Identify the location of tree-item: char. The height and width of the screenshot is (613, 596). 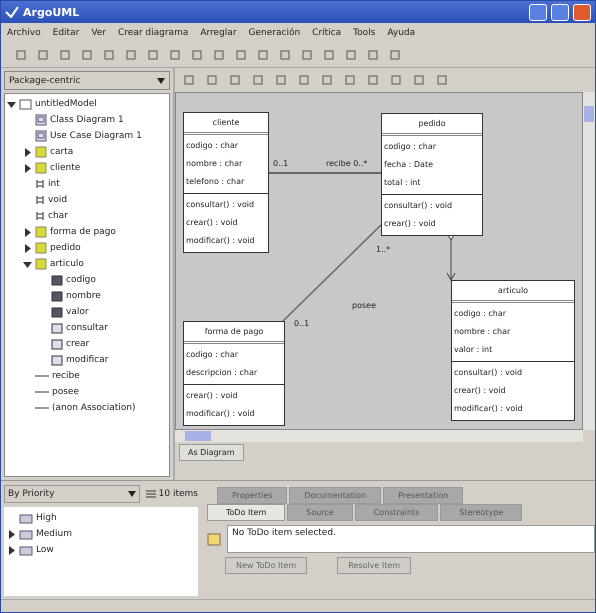
(58, 216).